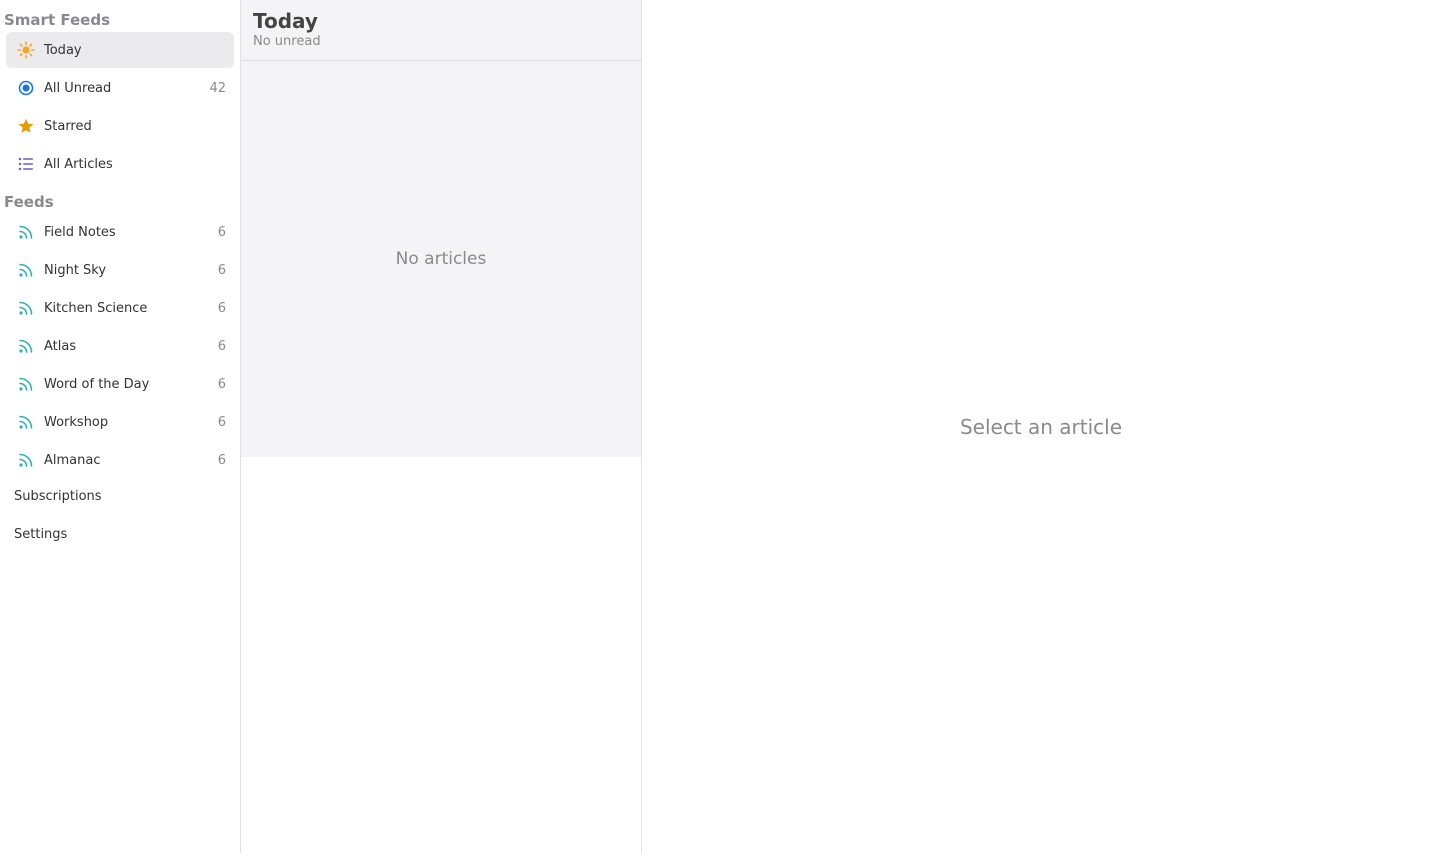  I want to click on sun-icon, so click(26, 50).